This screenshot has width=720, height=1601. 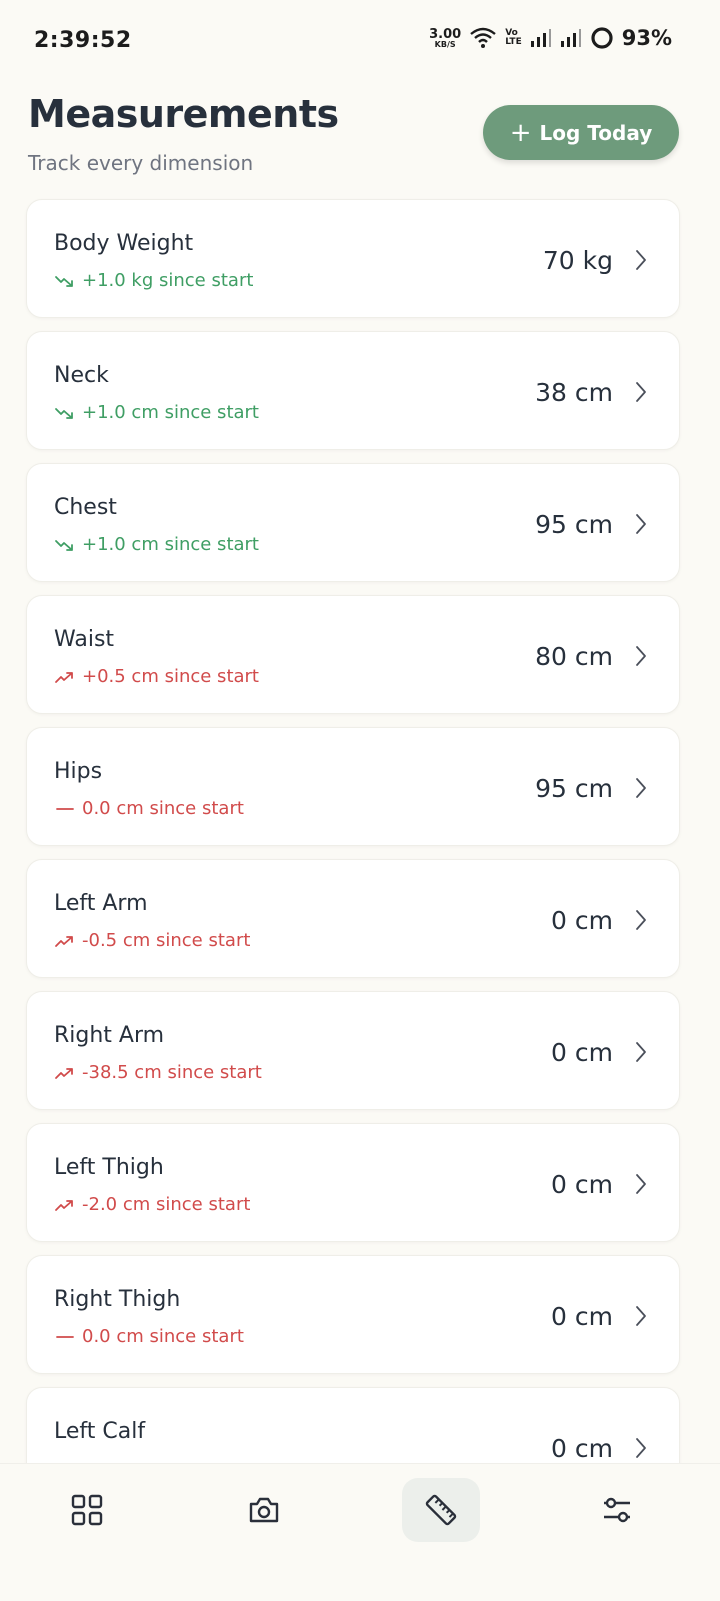 I want to click on measurement-card: Chest +1.0 cm since start 95 cm, so click(x=353, y=522).